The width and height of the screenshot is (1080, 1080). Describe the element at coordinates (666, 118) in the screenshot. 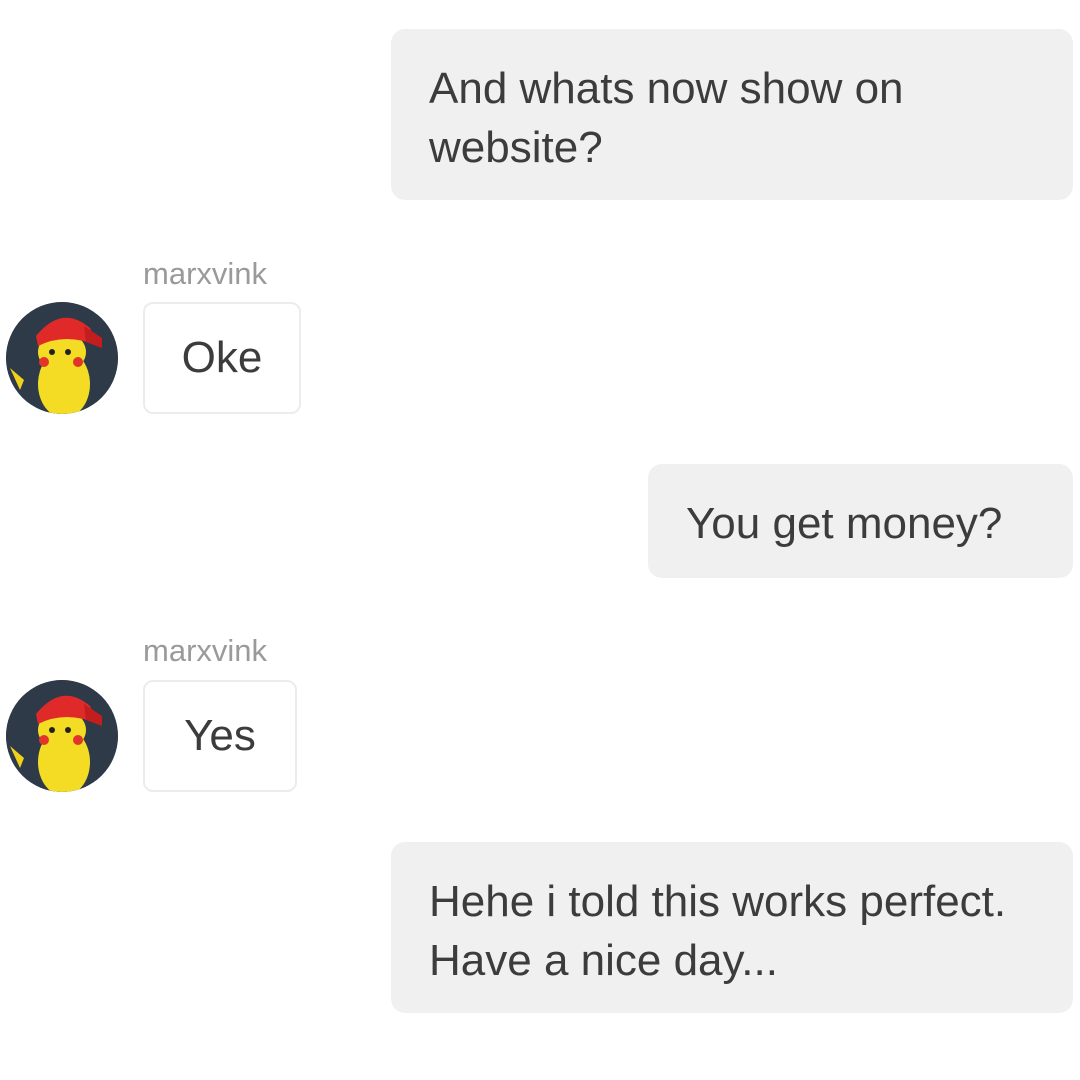

I see `message-text: And whats now show on website?` at that location.